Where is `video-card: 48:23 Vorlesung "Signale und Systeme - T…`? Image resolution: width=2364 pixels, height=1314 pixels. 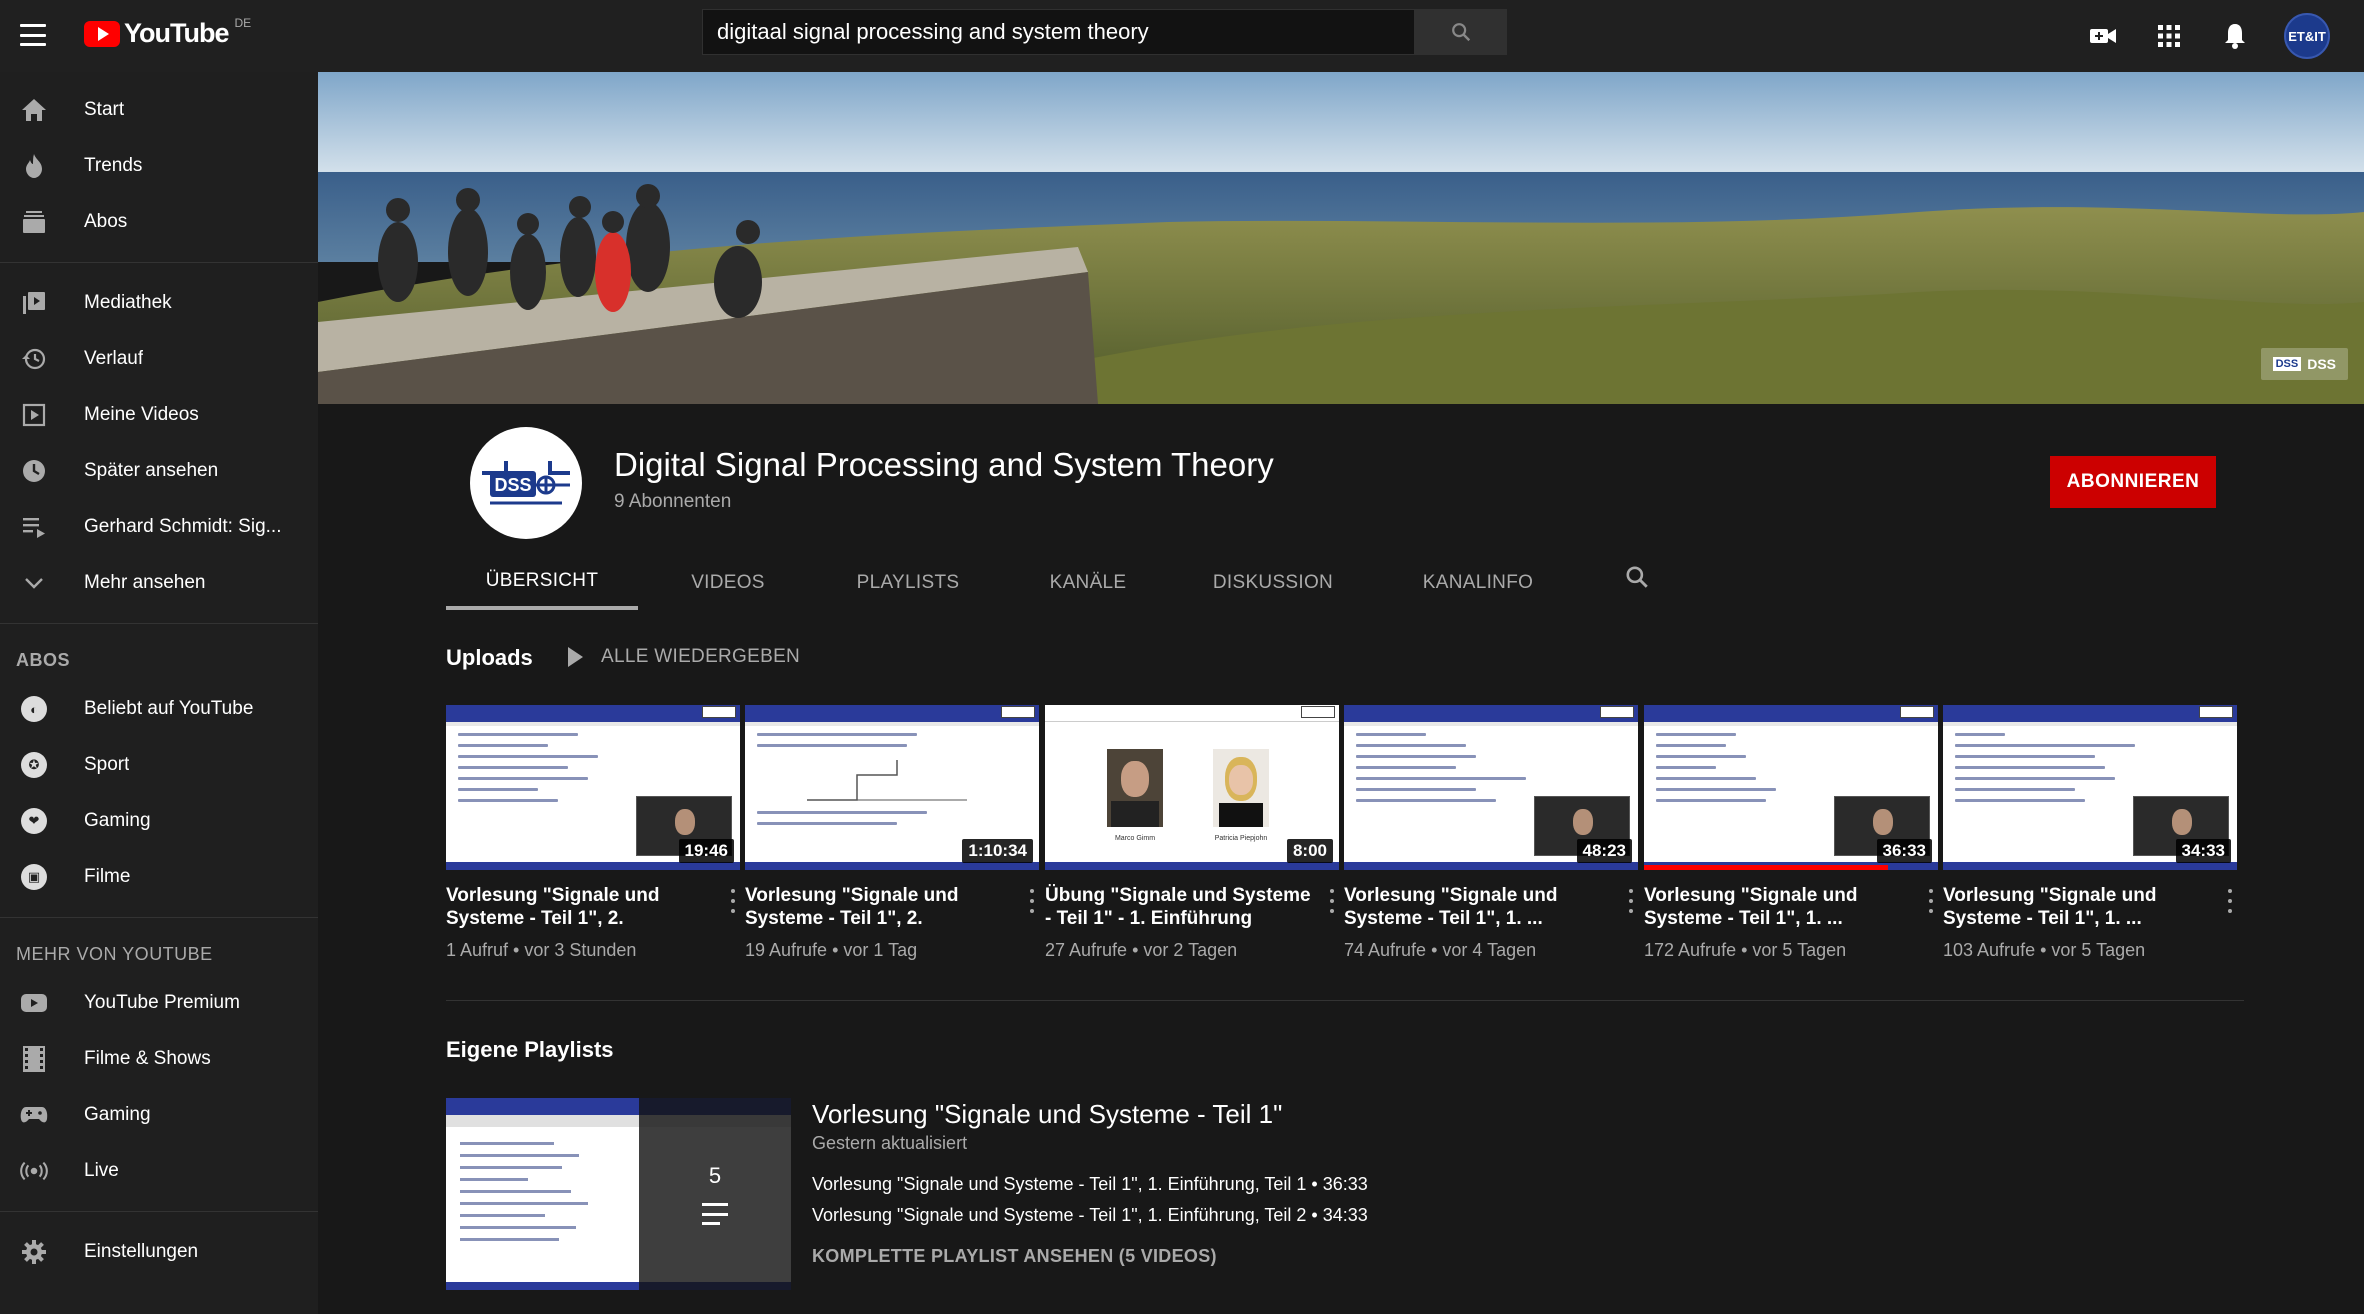
video-card: 48:23 Vorlesung "Signale und Systeme - T… is located at coordinates (1491, 833).